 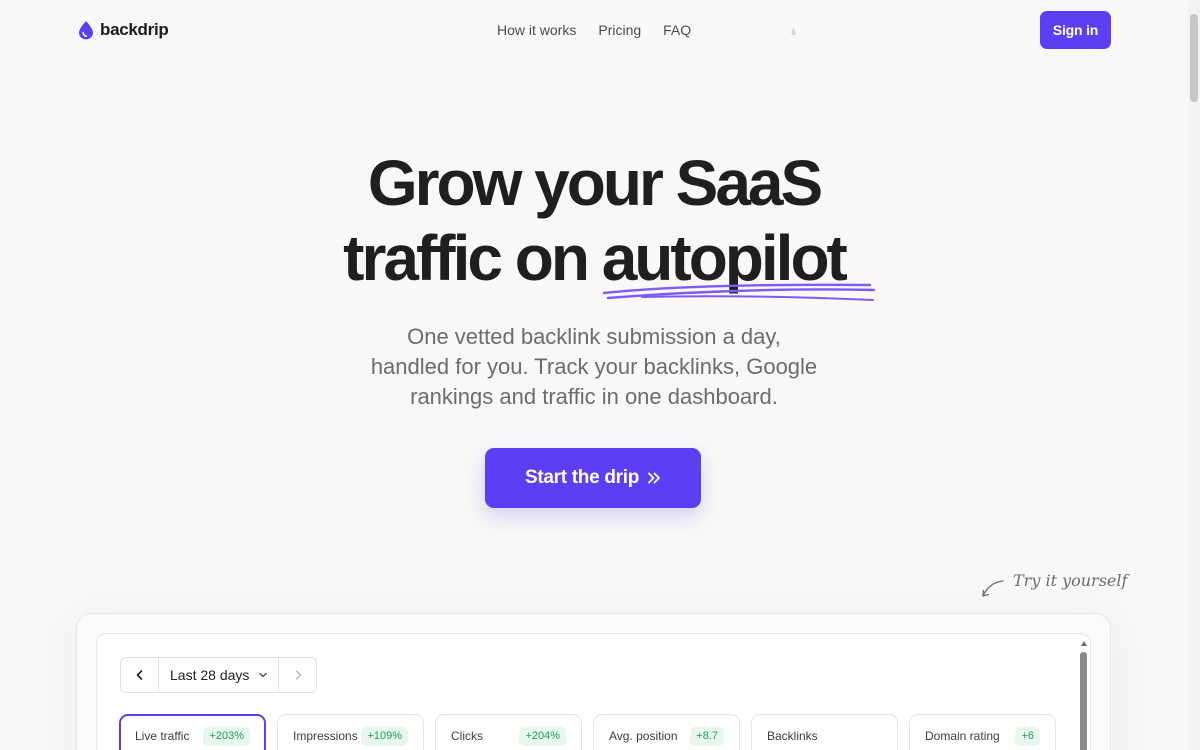 I want to click on period-select: Last 28 days, so click(x=219, y=675).